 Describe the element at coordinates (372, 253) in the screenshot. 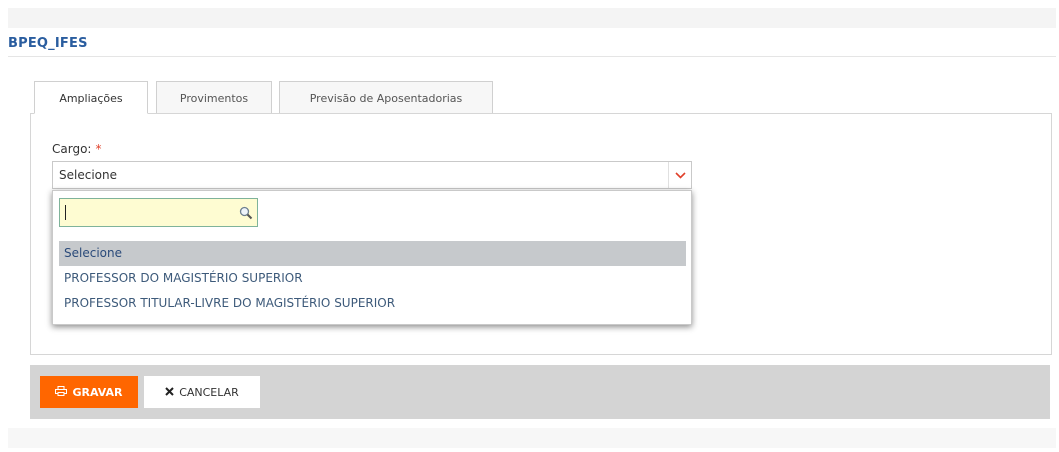

I see `option-selecione: Selecione` at that location.